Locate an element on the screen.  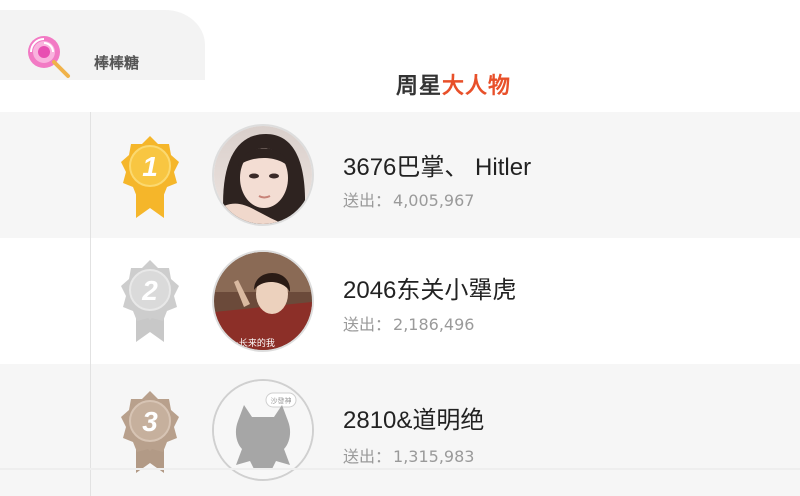
user-photo: ·长来的我 is located at coordinates (263, 301).